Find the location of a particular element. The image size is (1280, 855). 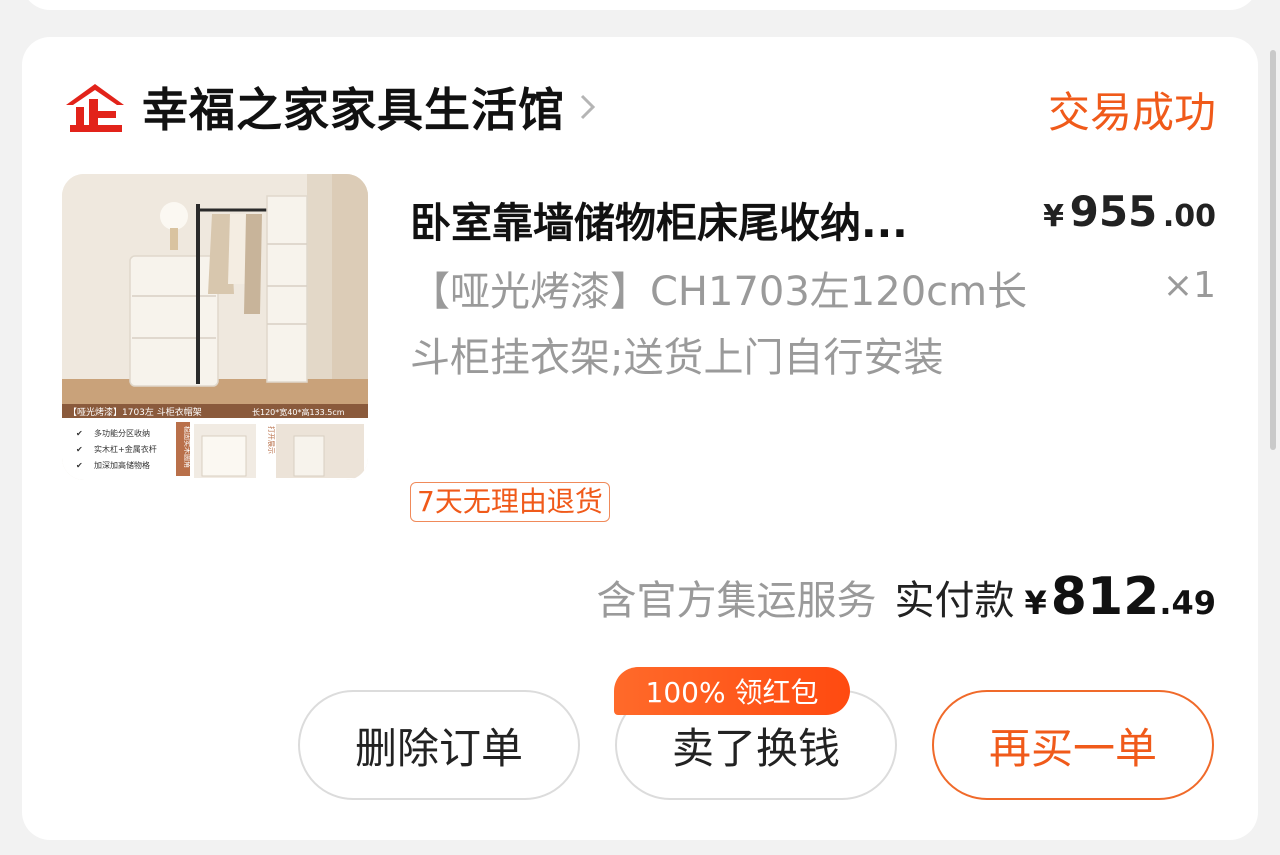

payment-summary: 含官方集运服务 实付款 ¥ 812 .49 is located at coordinates (907, 597).